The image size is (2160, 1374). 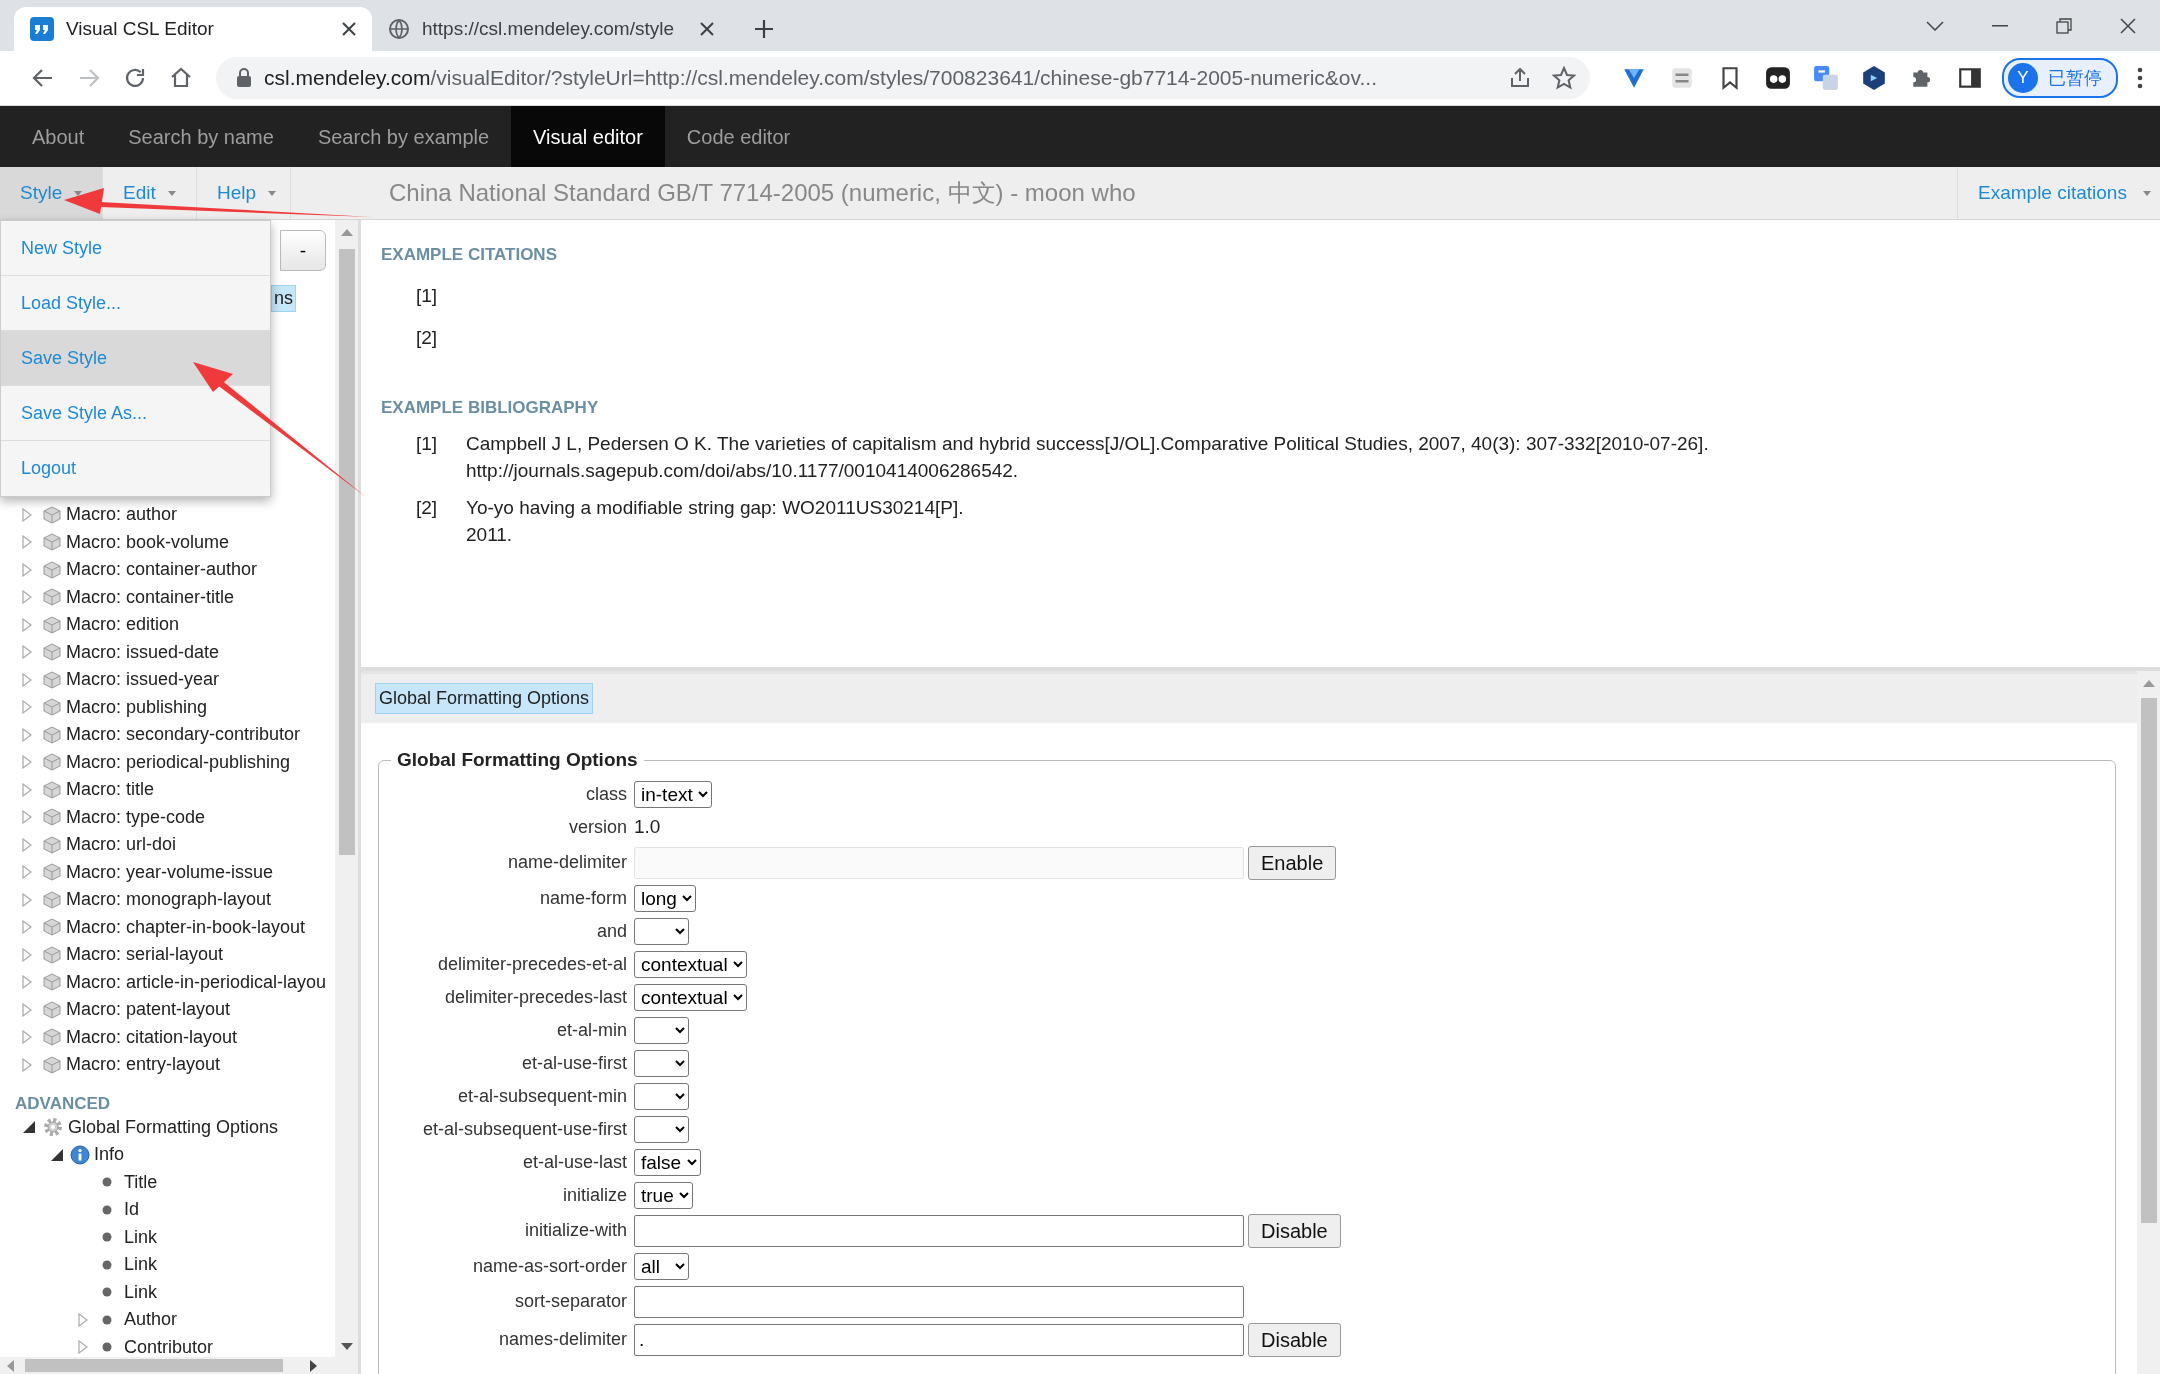 What do you see at coordinates (193, 29) in the screenshot?
I see `browser-tab: Visual CSL Editor` at bounding box center [193, 29].